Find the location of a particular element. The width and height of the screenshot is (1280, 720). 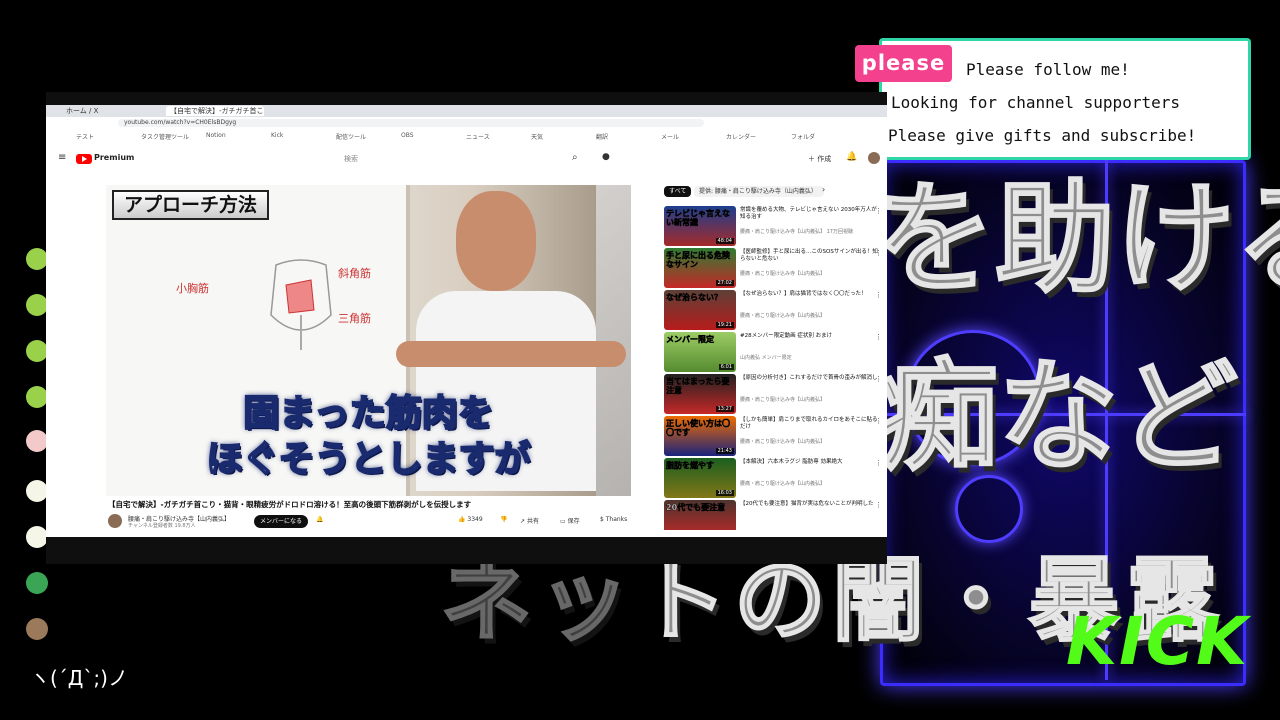

youtube-logo-icon is located at coordinates (84, 159).